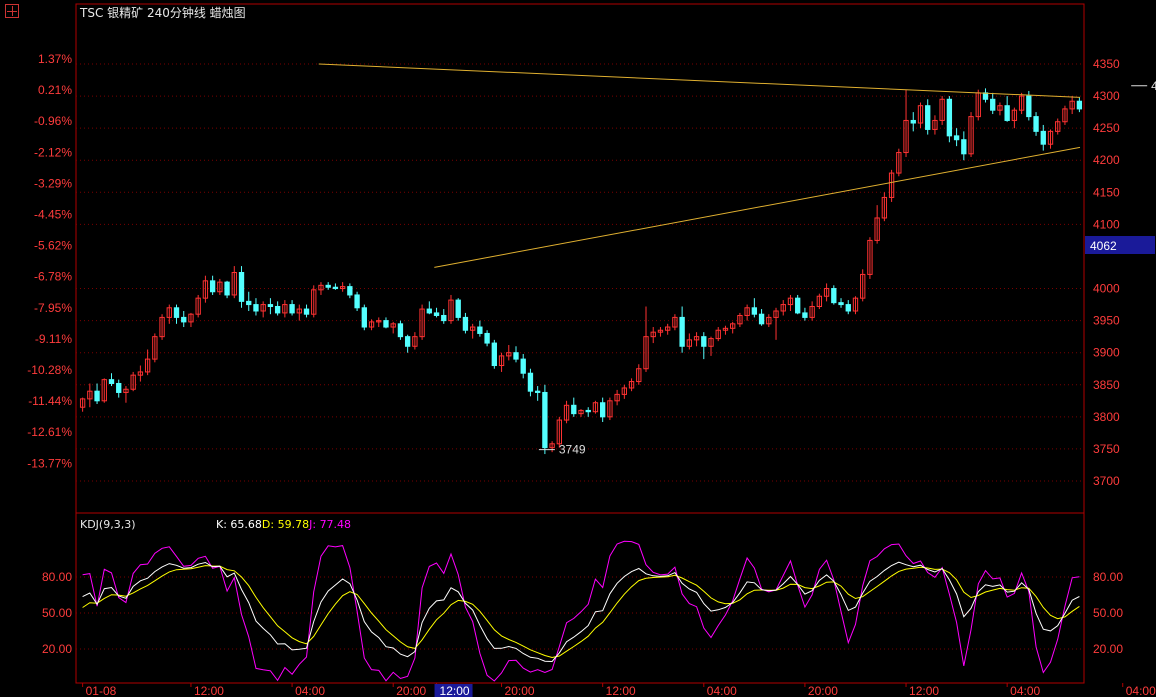 This screenshot has width=1156, height=697. What do you see at coordinates (1106, 417) in the screenshot?
I see `price-tick-label: 3800` at bounding box center [1106, 417].